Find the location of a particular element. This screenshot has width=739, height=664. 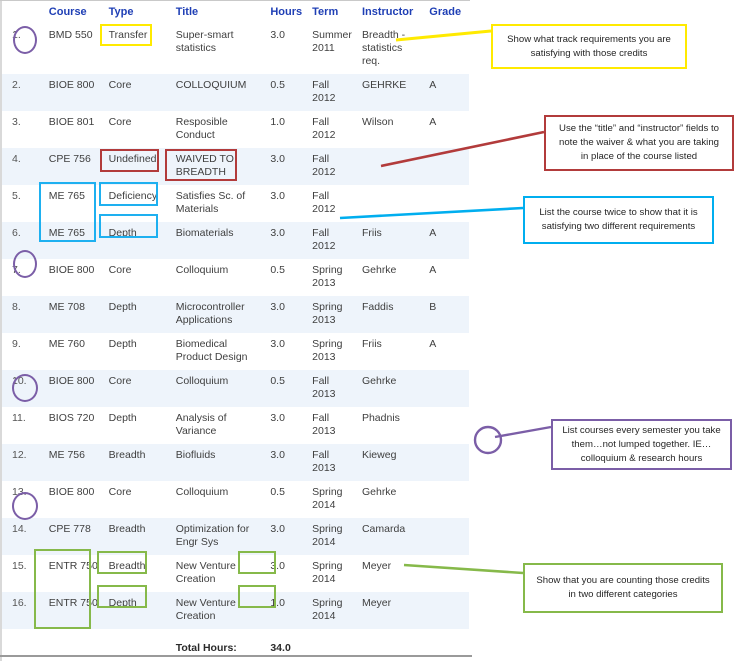

highlight-row16-hours is located at coordinates (257, 596).